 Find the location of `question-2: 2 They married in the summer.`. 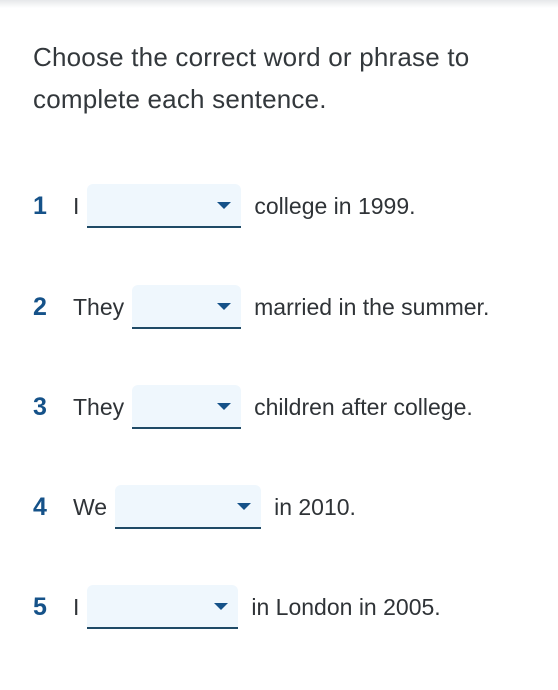

question-2: 2 They married in the summer. is located at coordinates (261, 307).